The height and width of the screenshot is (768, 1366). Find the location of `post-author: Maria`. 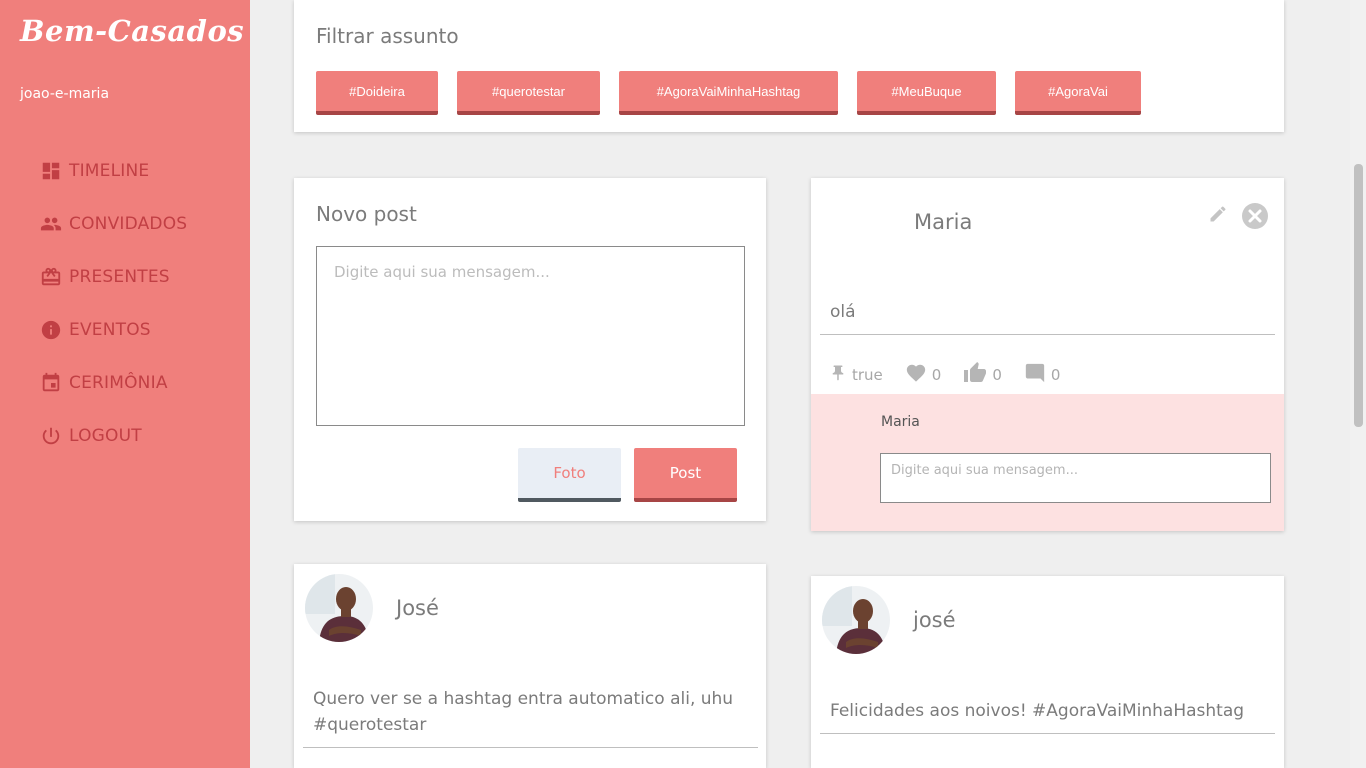

post-author: Maria is located at coordinates (943, 222).